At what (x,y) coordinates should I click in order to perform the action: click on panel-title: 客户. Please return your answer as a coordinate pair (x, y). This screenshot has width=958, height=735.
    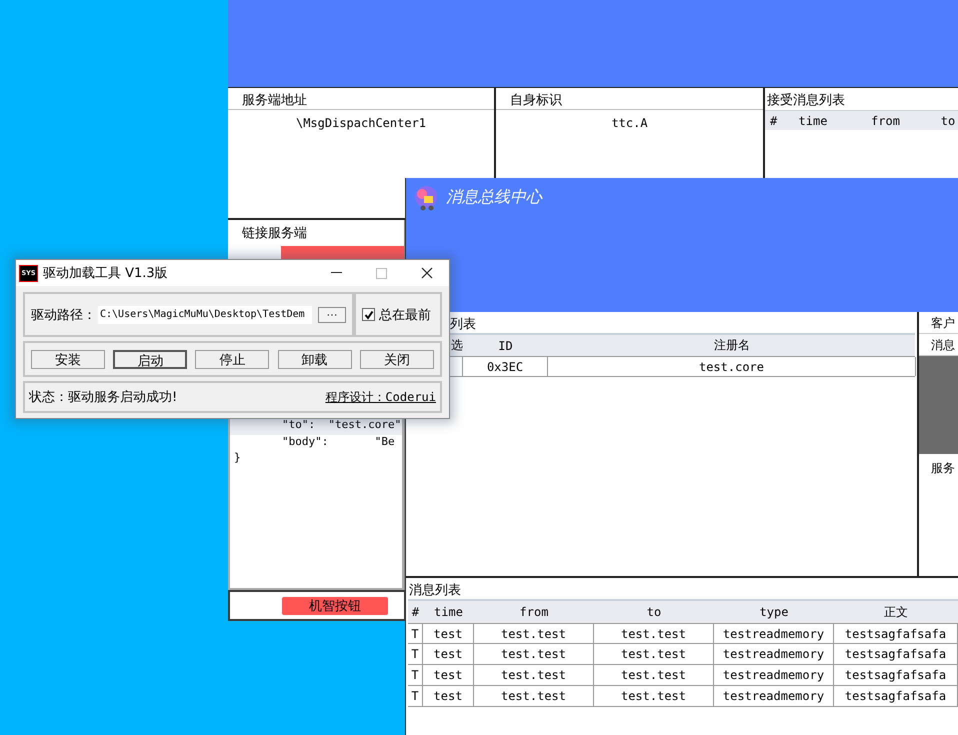
    Looking at the image, I should click on (938, 323).